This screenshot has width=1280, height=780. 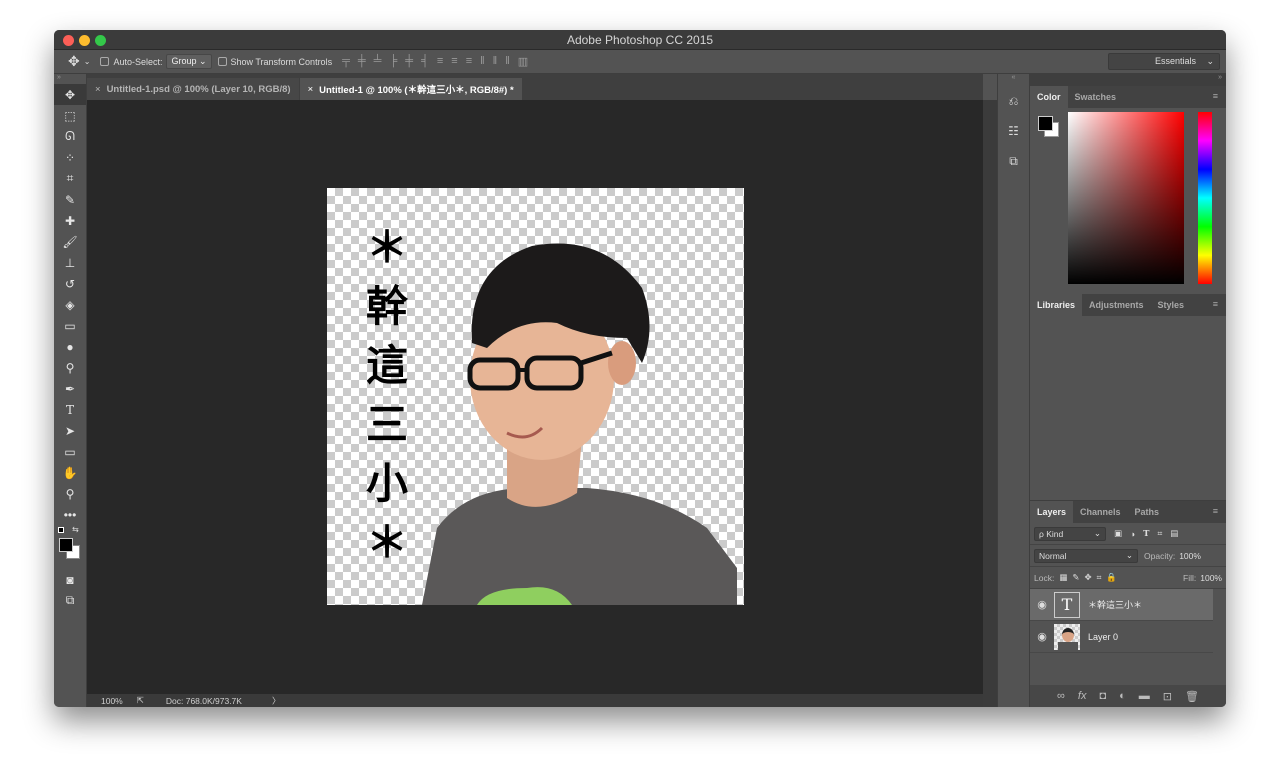 What do you see at coordinates (1167, 696) in the screenshot?
I see `new-layer-icon: ⊡` at bounding box center [1167, 696].